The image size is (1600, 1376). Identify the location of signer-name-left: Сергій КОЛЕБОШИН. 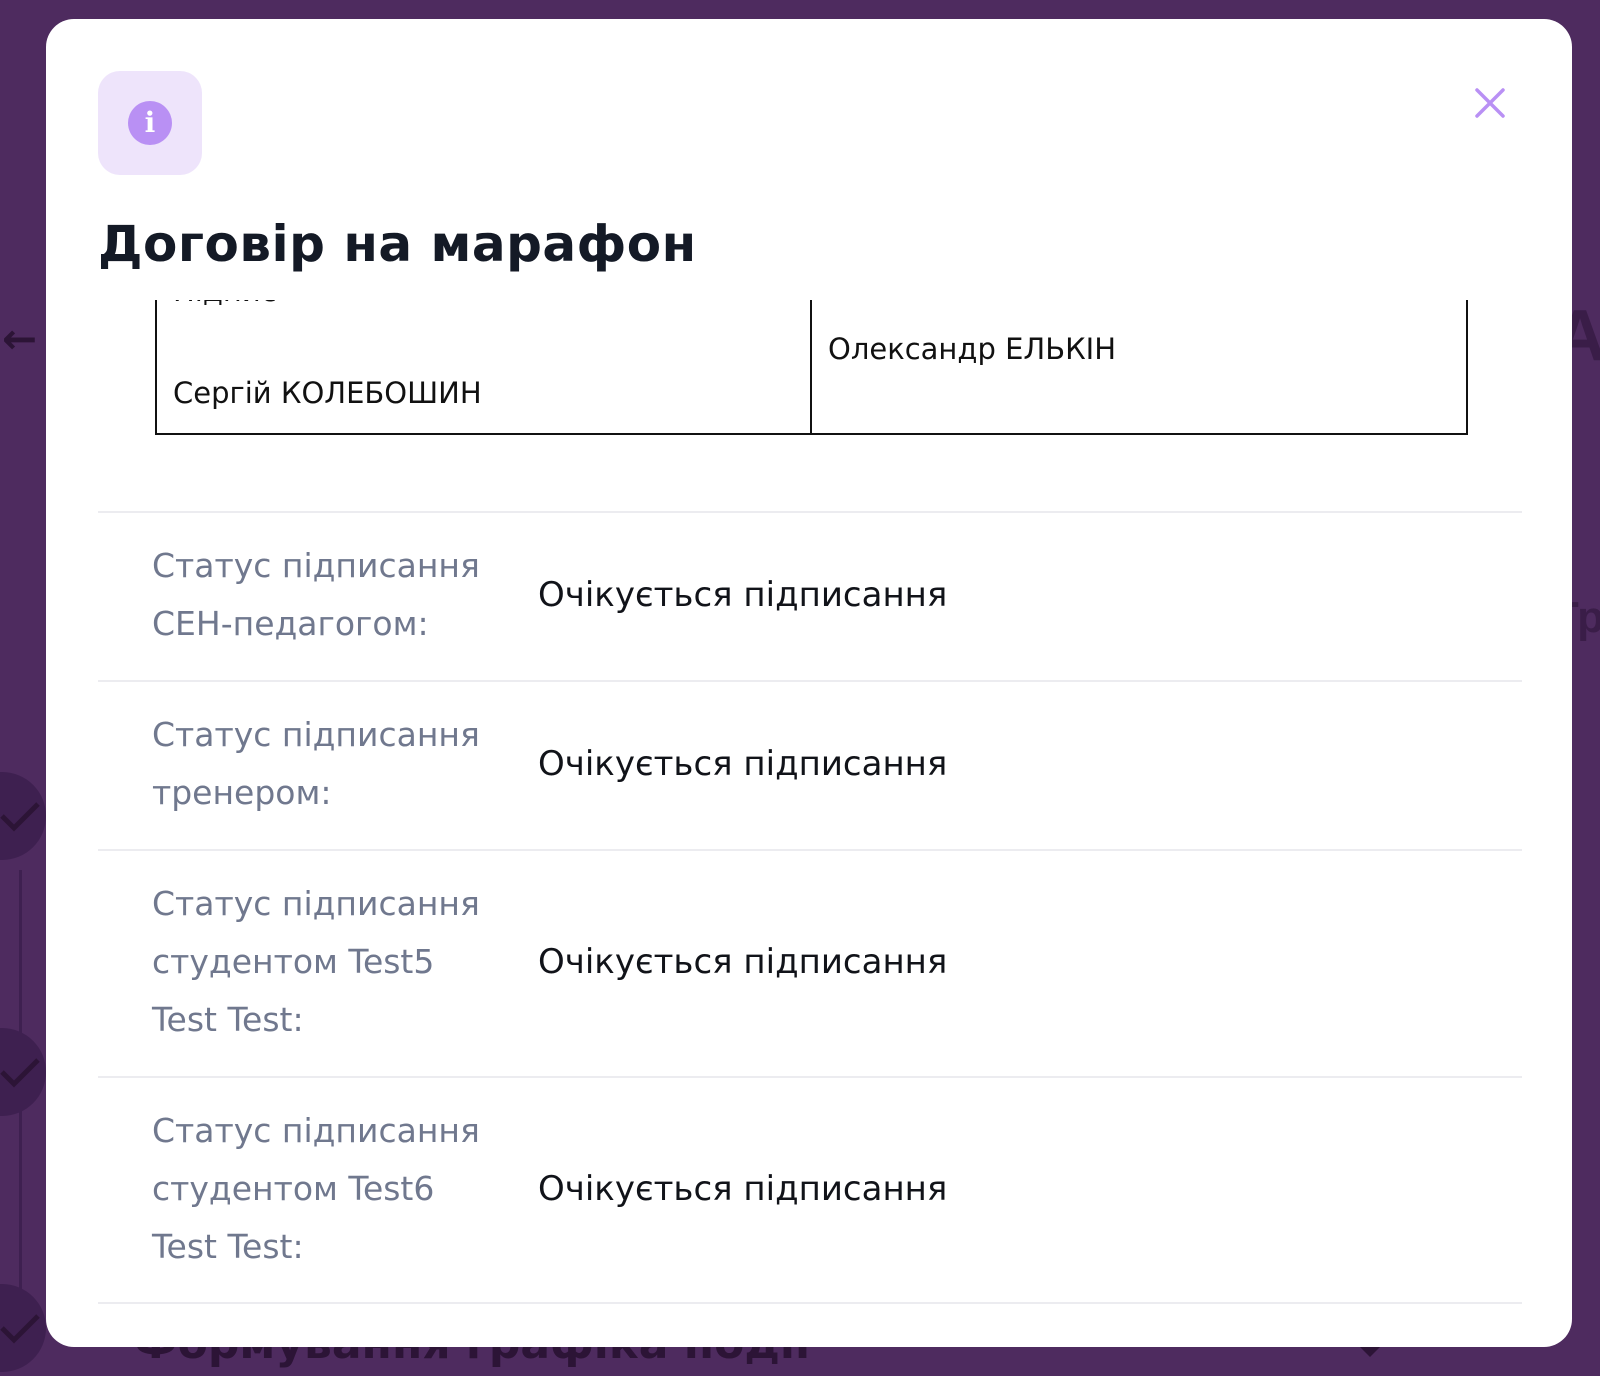
(327, 393).